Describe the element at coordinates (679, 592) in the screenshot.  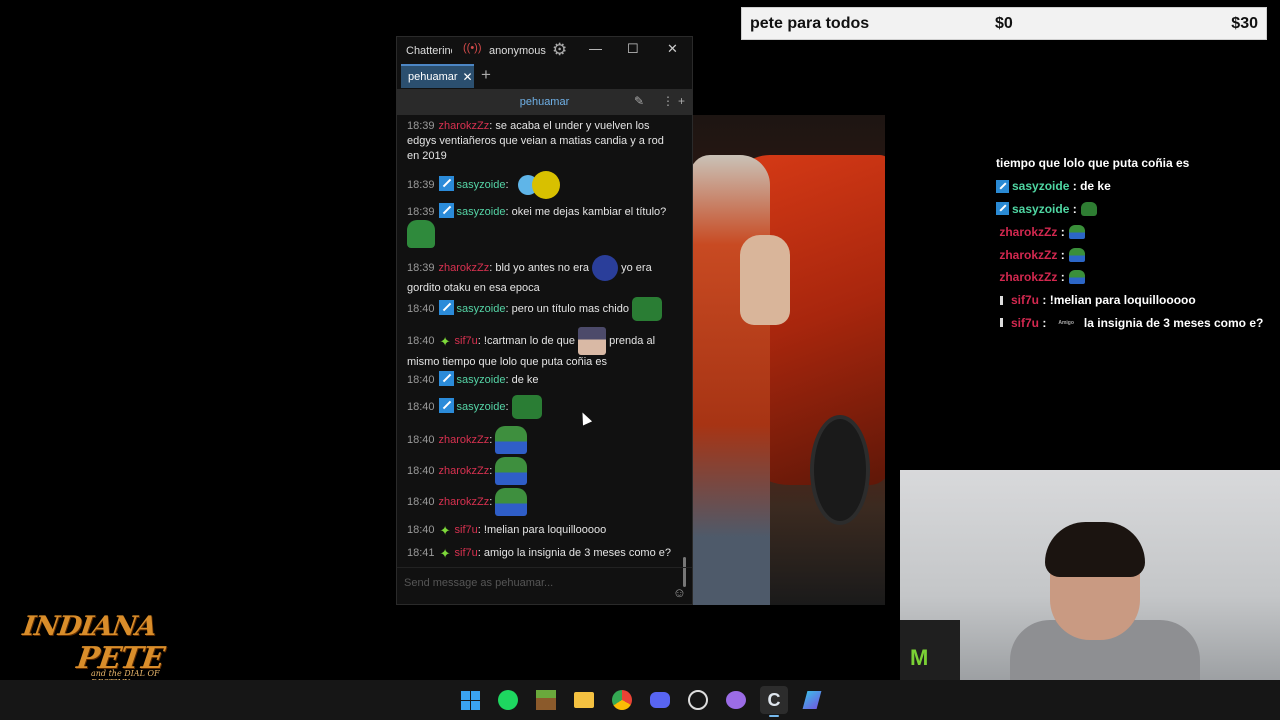
I see `emoji-picker-icon: ☺` at that location.